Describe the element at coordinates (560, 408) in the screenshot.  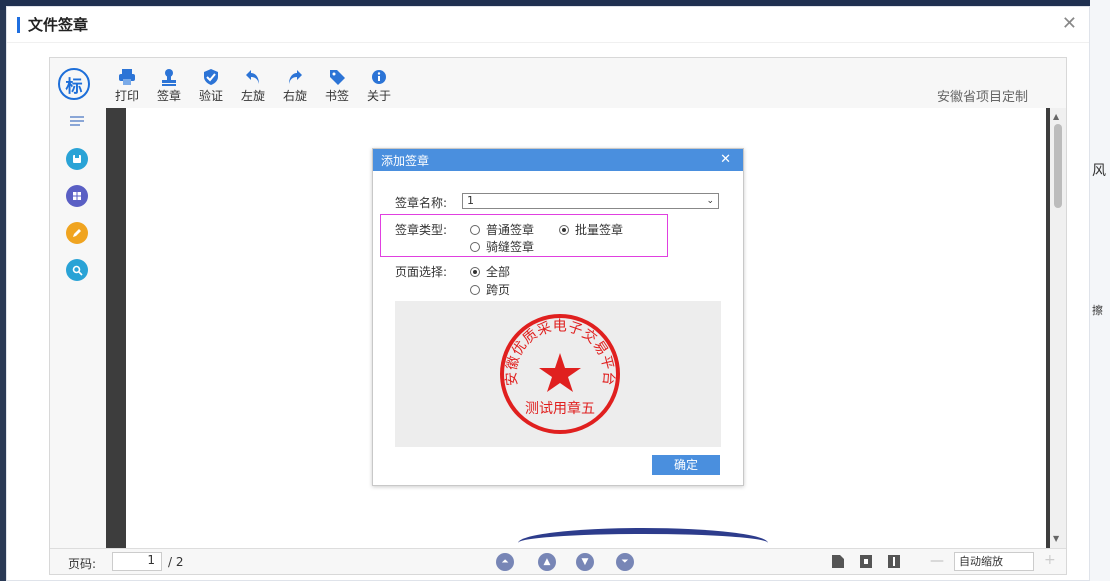
I see `stamp-inner-text: 测试用章五` at that location.